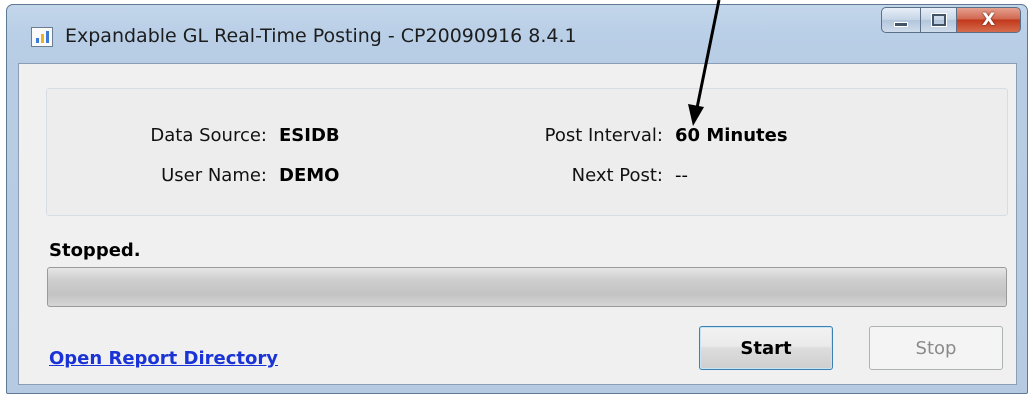 Image resolution: width=1033 pixels, height=400 pixels. Describe the element at coordinates (603, 135) in the screenshot. I see `post-interval-label: Post Interval:` at that location.